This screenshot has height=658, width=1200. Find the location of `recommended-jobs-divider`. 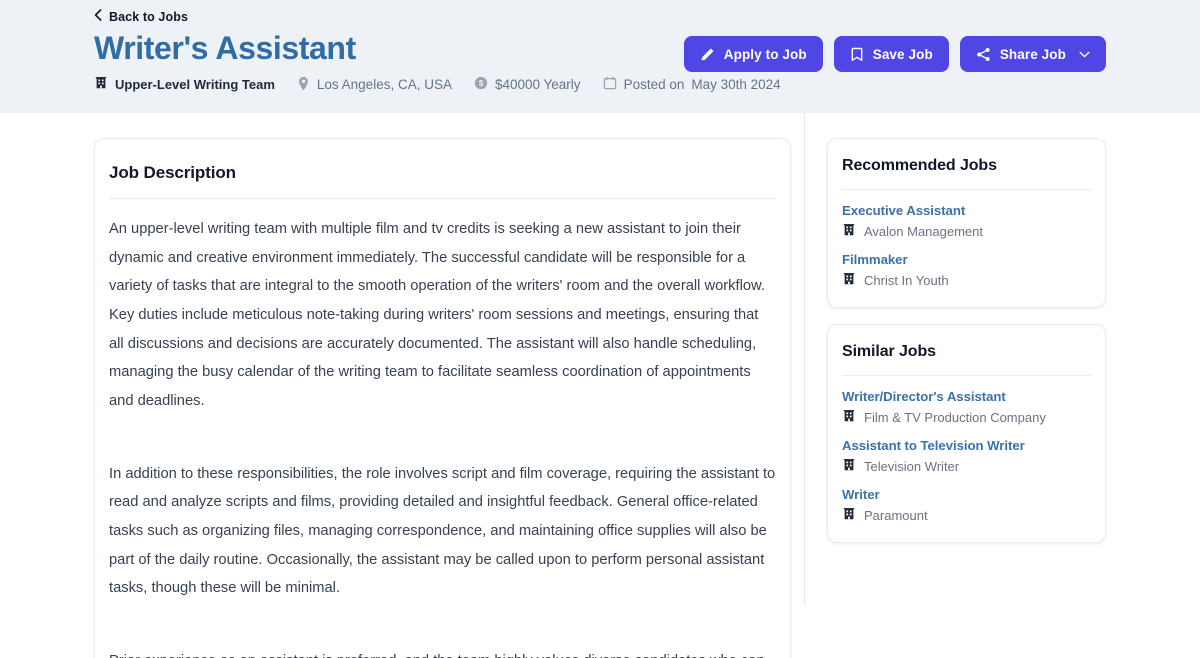

recommended-jobs-divider is located at coordinates (966, 189).